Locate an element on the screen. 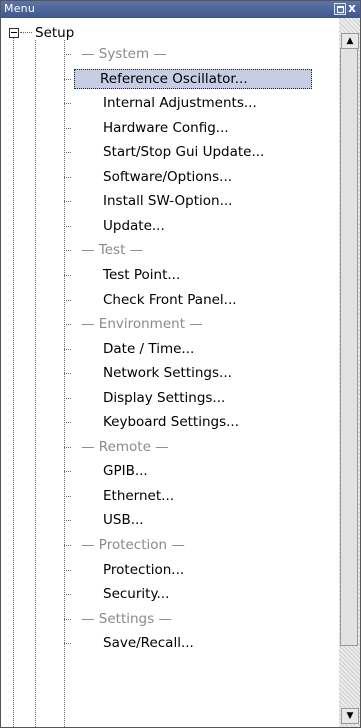 The width and height of the screenshot is (361, 728). tree-root-setup: Setup is located at coordinates (54, 33).